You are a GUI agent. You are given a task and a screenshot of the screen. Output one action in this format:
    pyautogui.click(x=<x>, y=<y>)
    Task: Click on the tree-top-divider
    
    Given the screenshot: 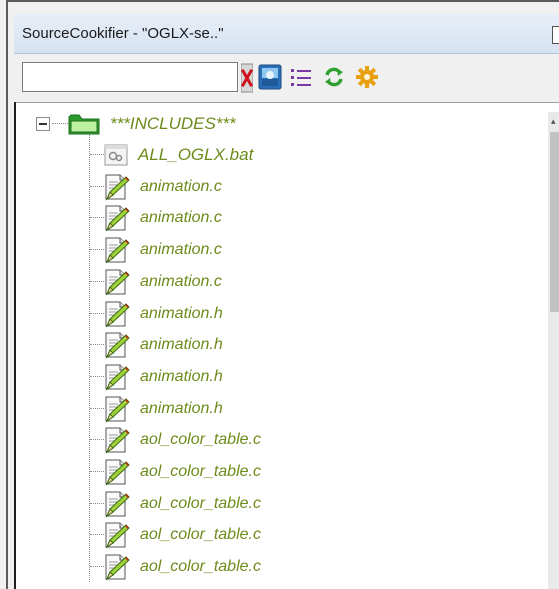 What is the action you would take?
    pyautogui.click(x=286, y=102)
    